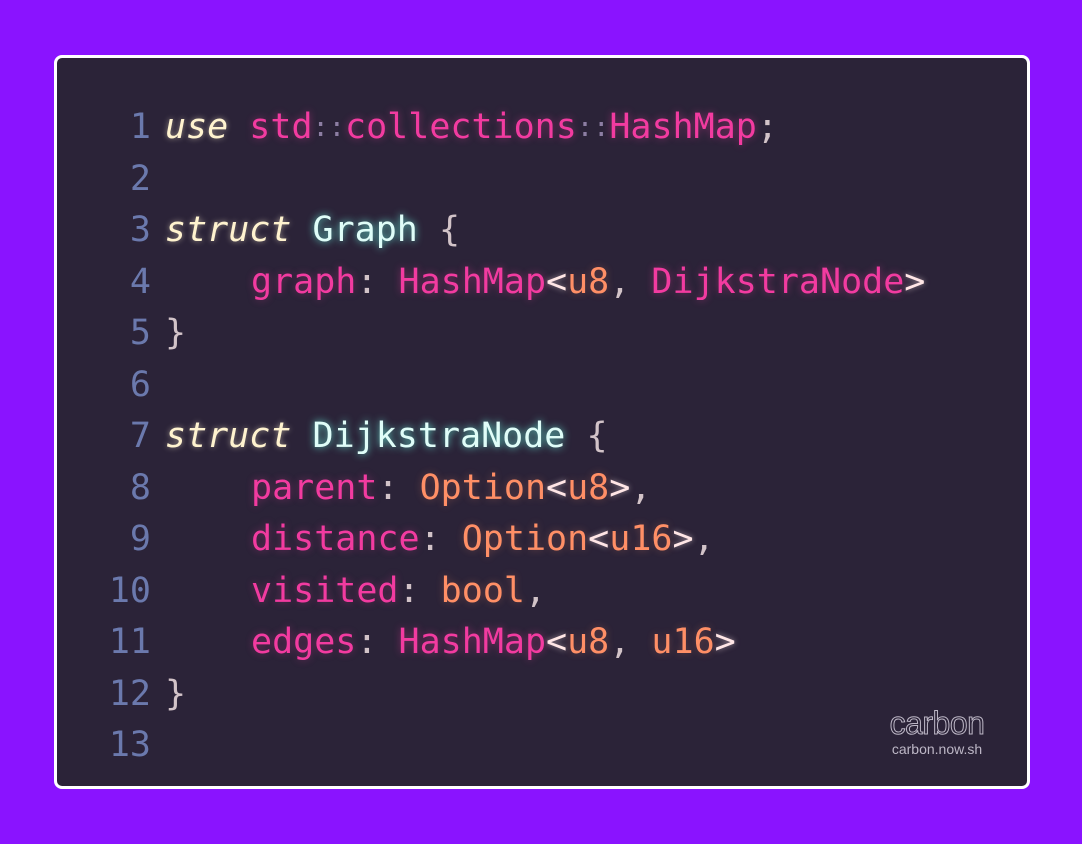  I want to click on code-line: 9 distance: Option < u16 >,, so click(549, 540).